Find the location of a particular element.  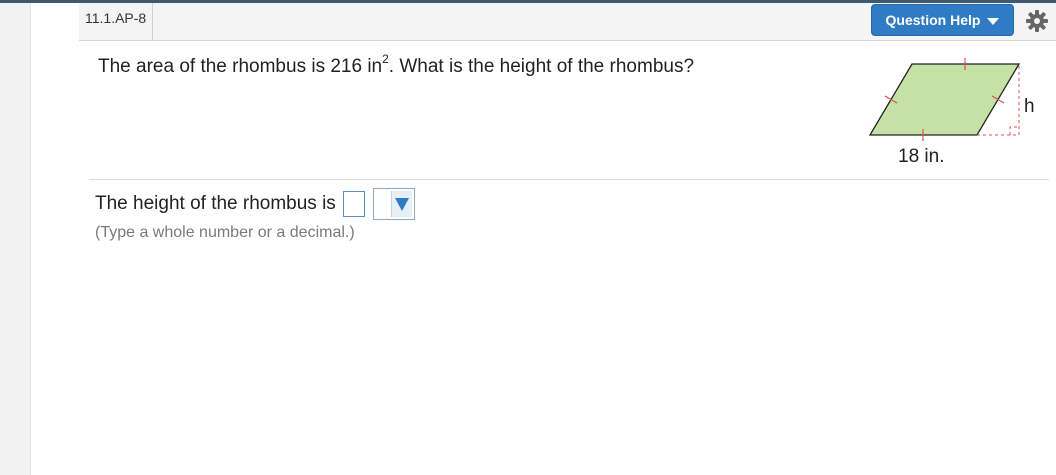

answer-prompt: The height of the rhombus is is located at coordinates (215, 203).